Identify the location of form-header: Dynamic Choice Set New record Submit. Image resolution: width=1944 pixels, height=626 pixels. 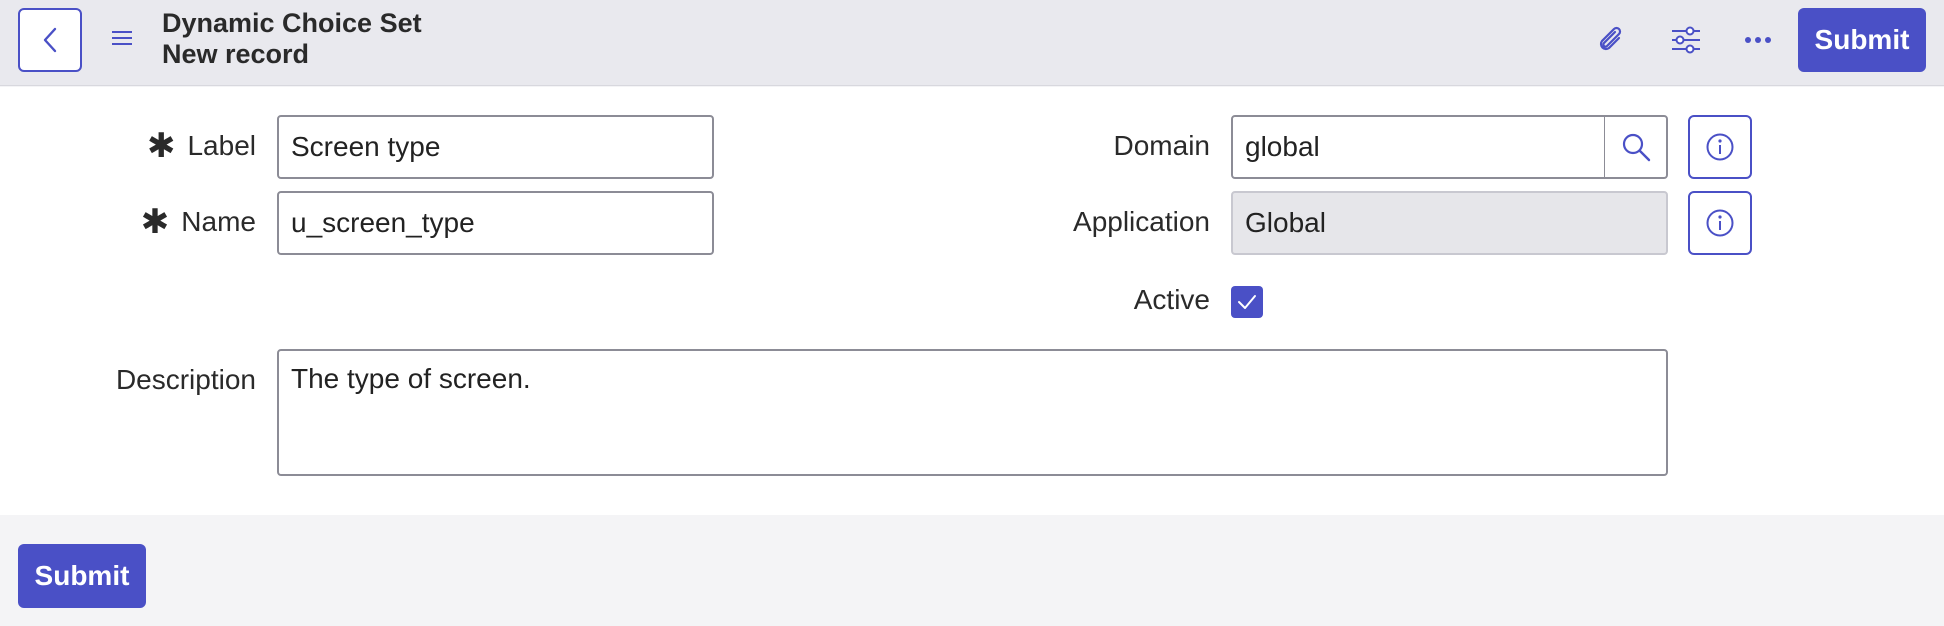
(972, 43).